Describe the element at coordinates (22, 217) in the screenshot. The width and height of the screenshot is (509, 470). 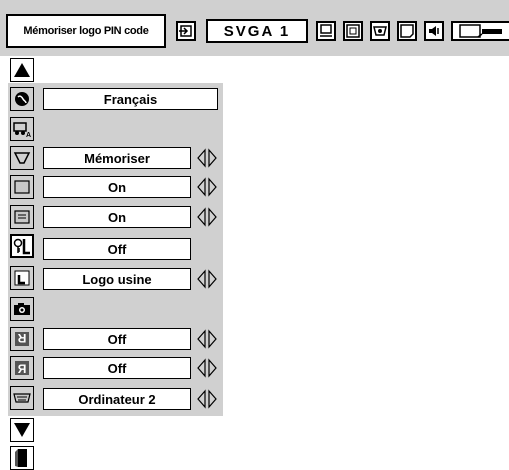
I see `display-icon` at that location.